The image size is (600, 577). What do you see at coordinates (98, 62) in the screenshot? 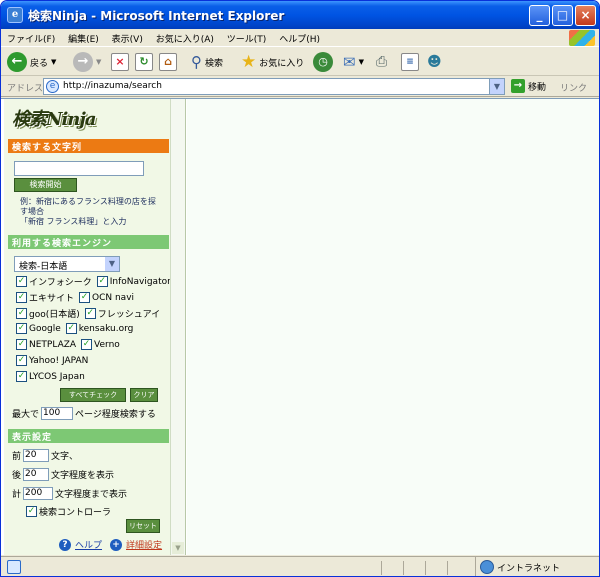
I see `forward-dropdown-icon: ▼` at bounding box center [98, 62].